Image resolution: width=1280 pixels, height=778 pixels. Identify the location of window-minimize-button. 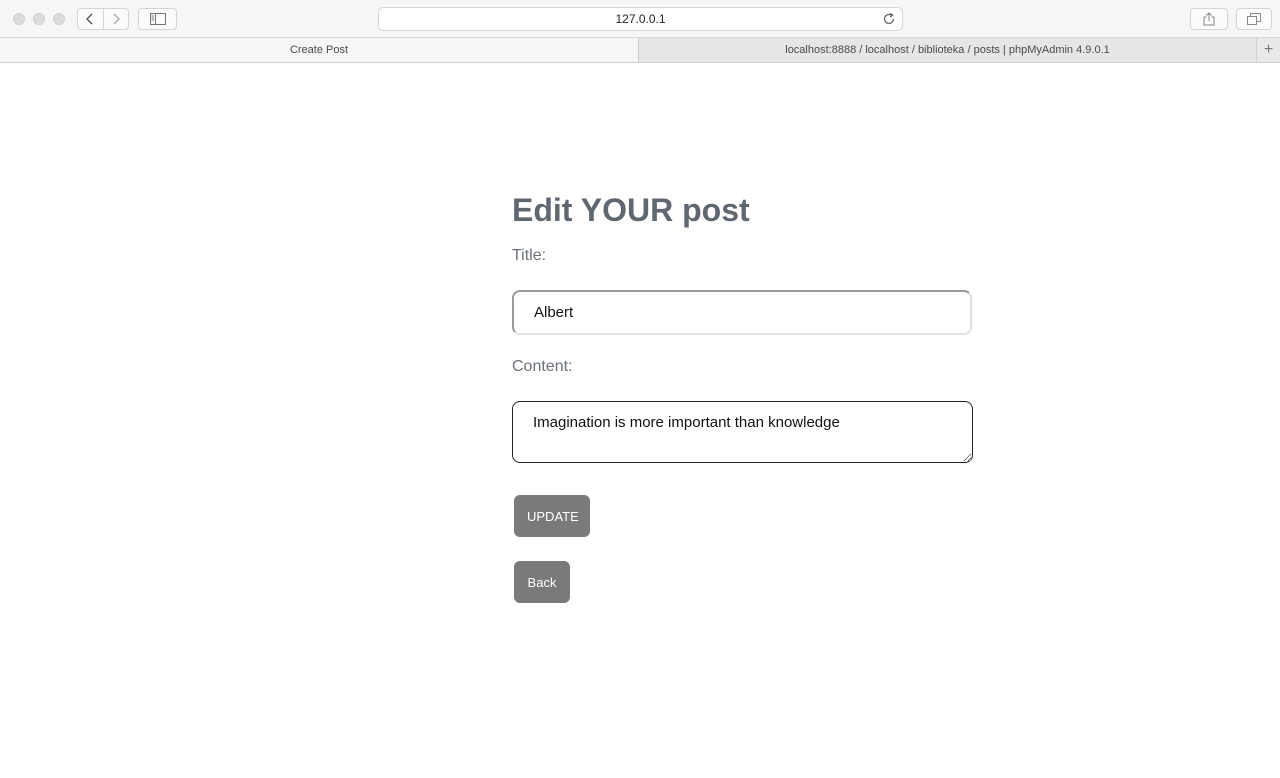
(39, 19).